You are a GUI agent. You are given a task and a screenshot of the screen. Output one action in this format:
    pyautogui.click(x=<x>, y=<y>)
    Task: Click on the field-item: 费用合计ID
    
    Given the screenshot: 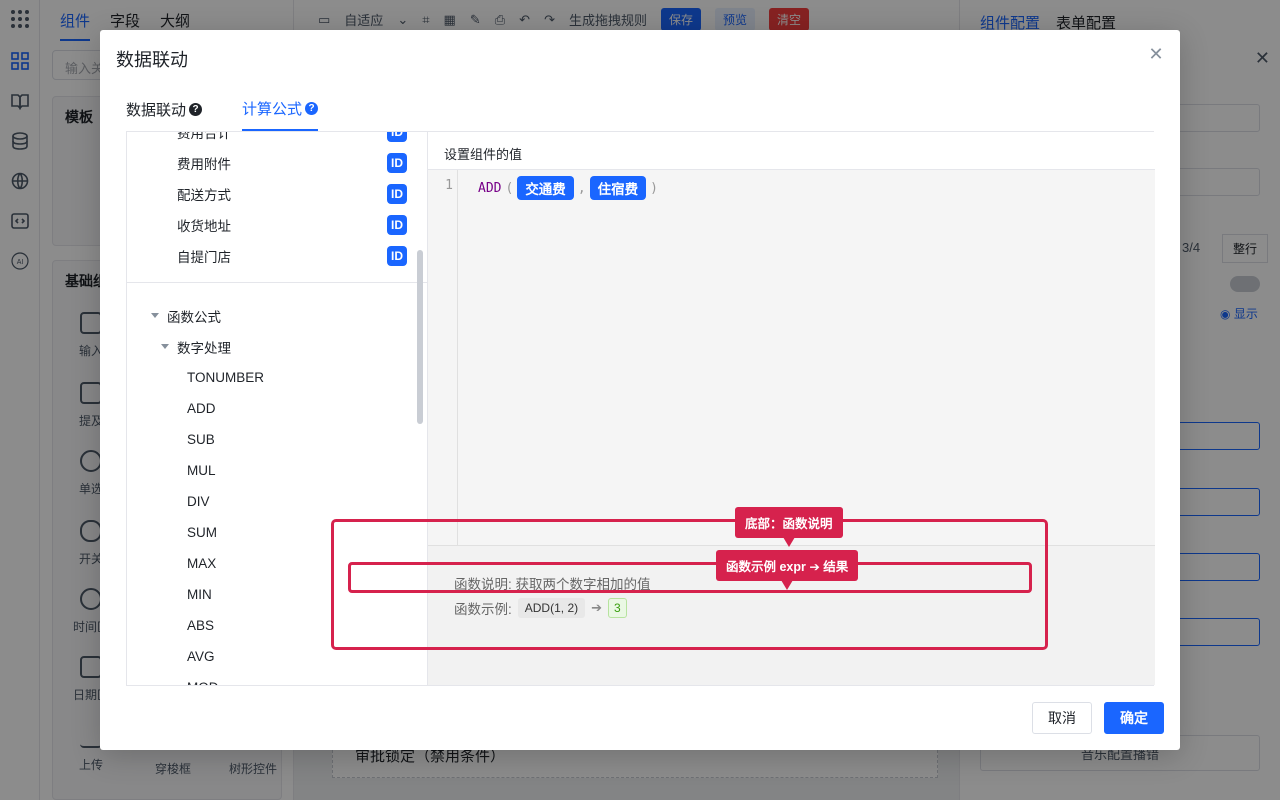 What is the action you would take?
    pyautogui.click(x=272, y=139)
    